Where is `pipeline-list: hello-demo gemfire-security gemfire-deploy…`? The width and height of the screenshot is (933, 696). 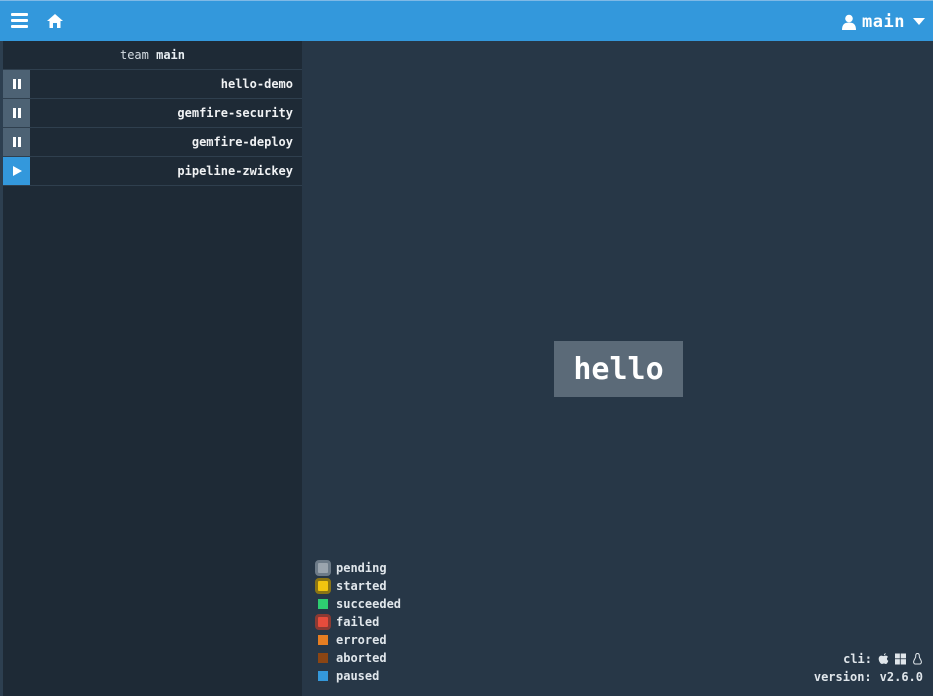 pipeline-list: hello-demo gemfire-security gemfire-deploy… is located at coordinates (152, 128).